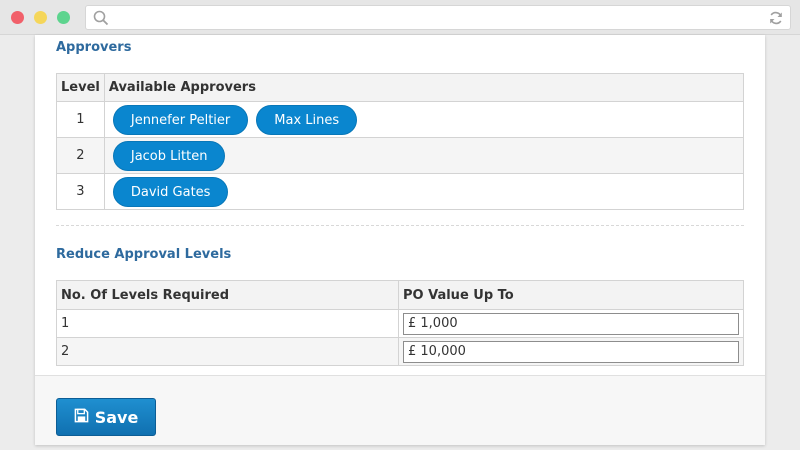 The width and height of the screenshot is (800, 450). What do you see at coordinates (424, 87) in the screenshot?
I see `available-approvers-column-header: Available Approvers` at bounding box center [424, 87].